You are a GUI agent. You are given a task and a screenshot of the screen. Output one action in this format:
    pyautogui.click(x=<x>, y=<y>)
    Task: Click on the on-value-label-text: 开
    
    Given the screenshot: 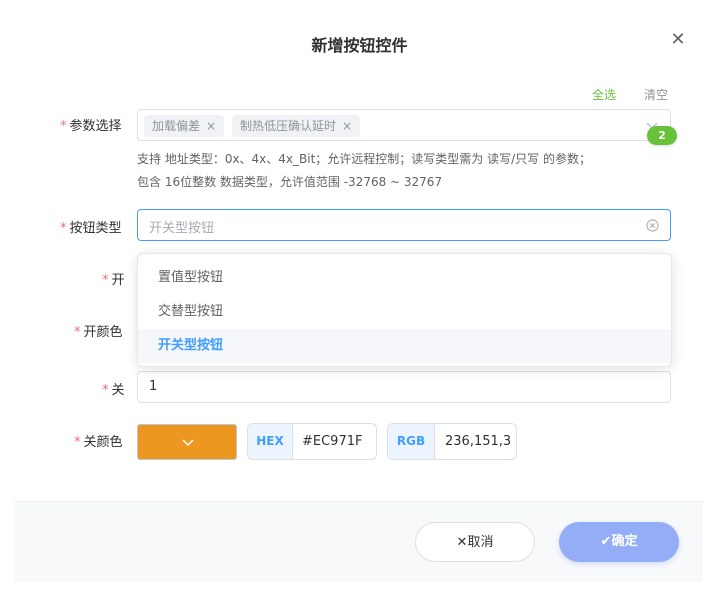 What is the action you would take?
    pyautogui.click(x=118, y=280)
    